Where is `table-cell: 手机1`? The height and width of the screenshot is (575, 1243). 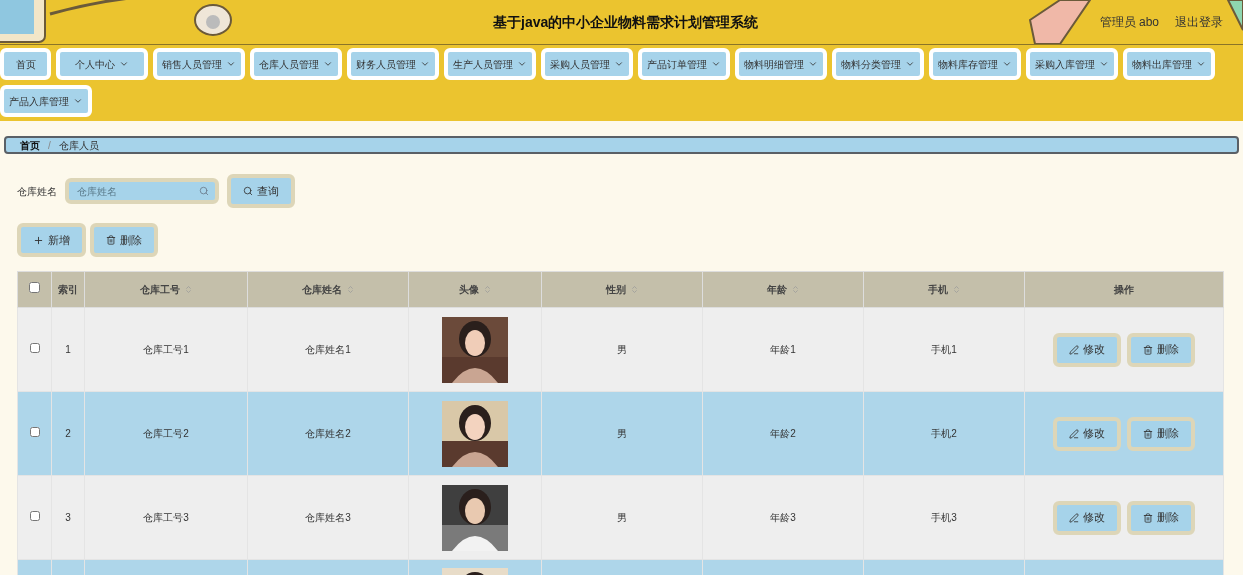 table-cell: 手机1 is located at coordinates (944, 349).